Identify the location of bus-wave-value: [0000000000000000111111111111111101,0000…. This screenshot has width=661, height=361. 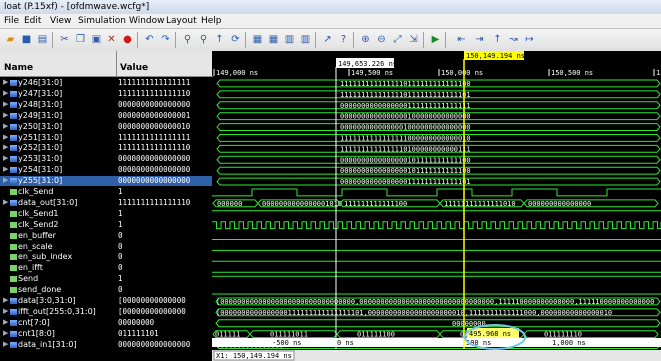
(414, 313).